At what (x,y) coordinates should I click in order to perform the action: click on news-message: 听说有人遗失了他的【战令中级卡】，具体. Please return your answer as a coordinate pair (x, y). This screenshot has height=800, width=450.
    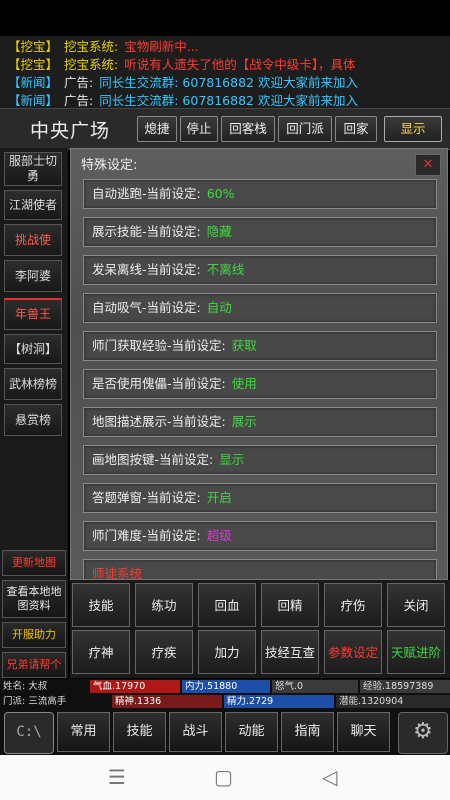
    Looking at the image, I should click on (240, 64).